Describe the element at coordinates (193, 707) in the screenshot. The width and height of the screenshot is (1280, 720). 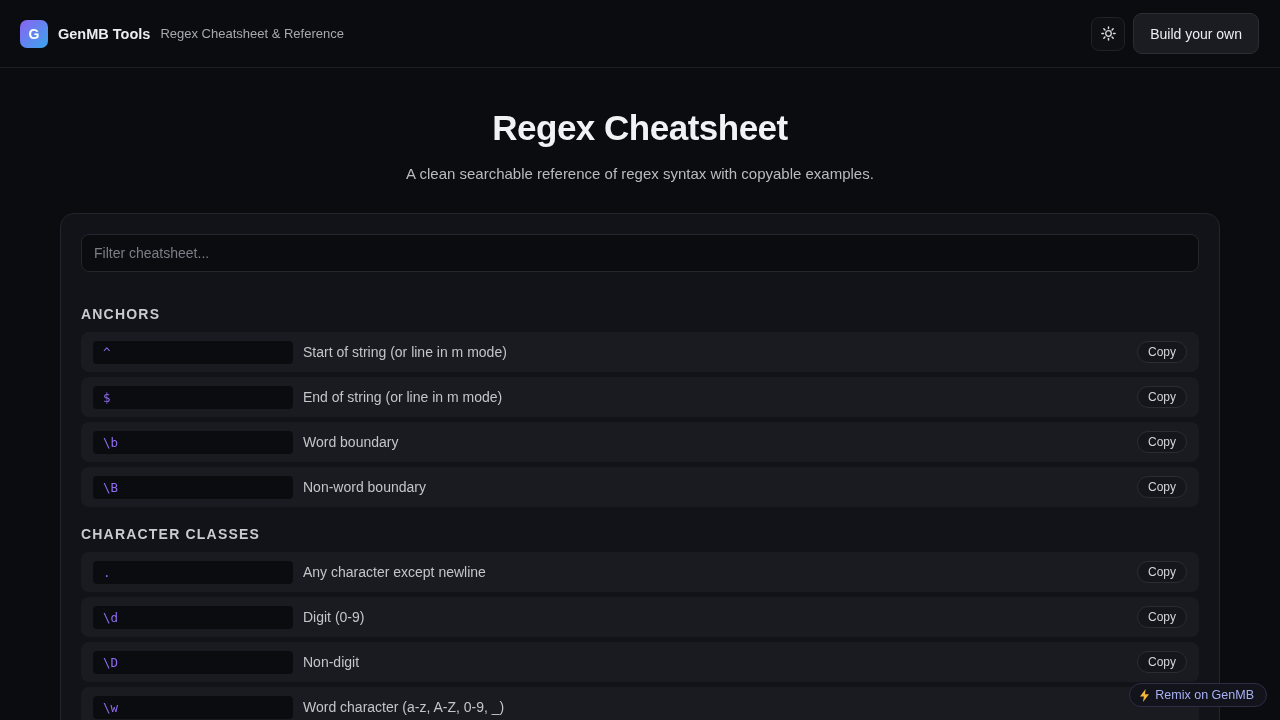
I see `pattern-code: \w` at that location.